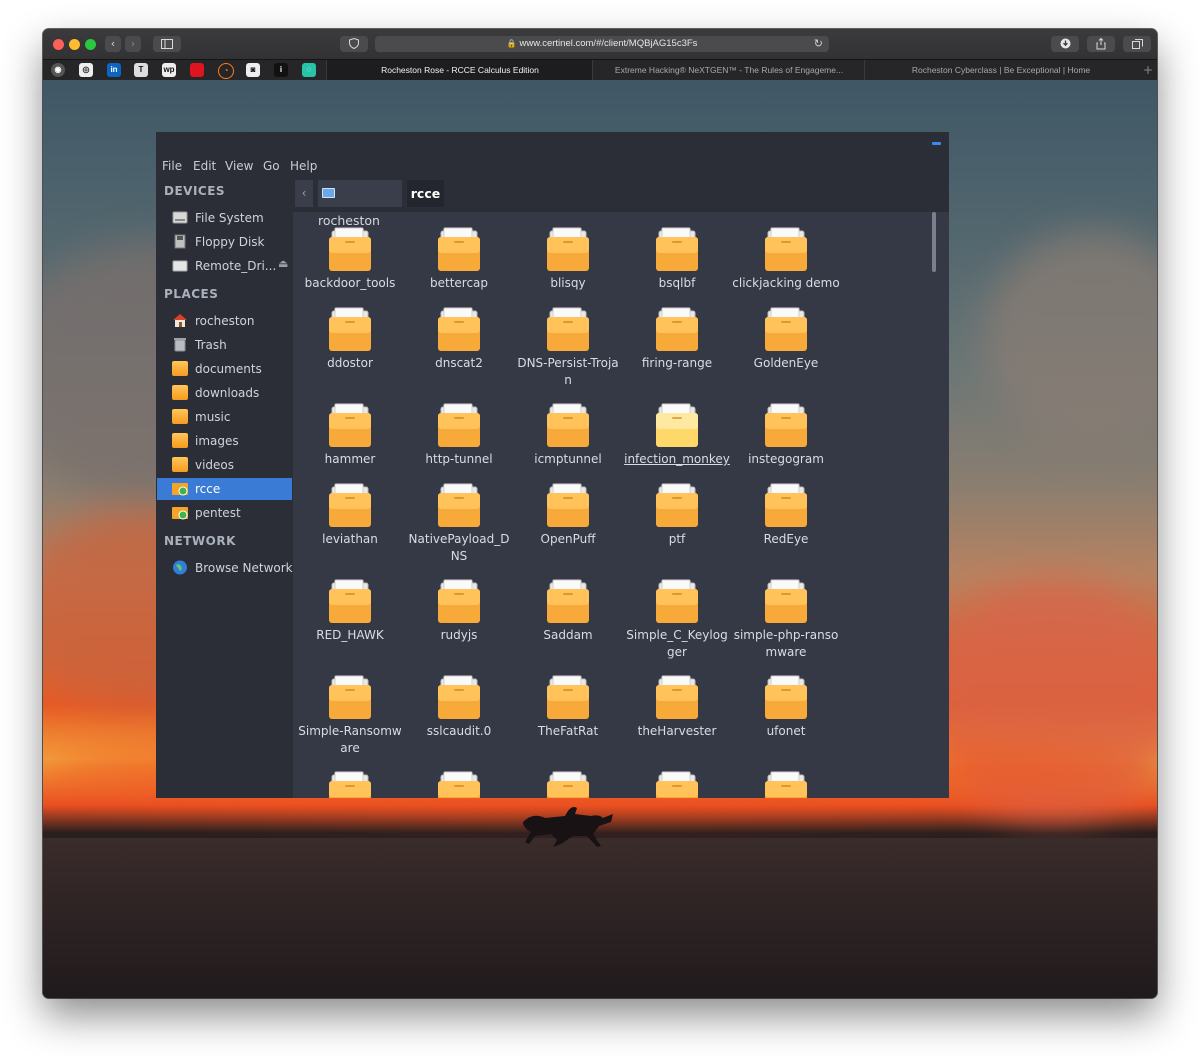 The height and width of the screenshot is (1056, 1200). Describe the element at coordinates (303, 166) in the screenshot. I see `menu-help: Help` at that location.